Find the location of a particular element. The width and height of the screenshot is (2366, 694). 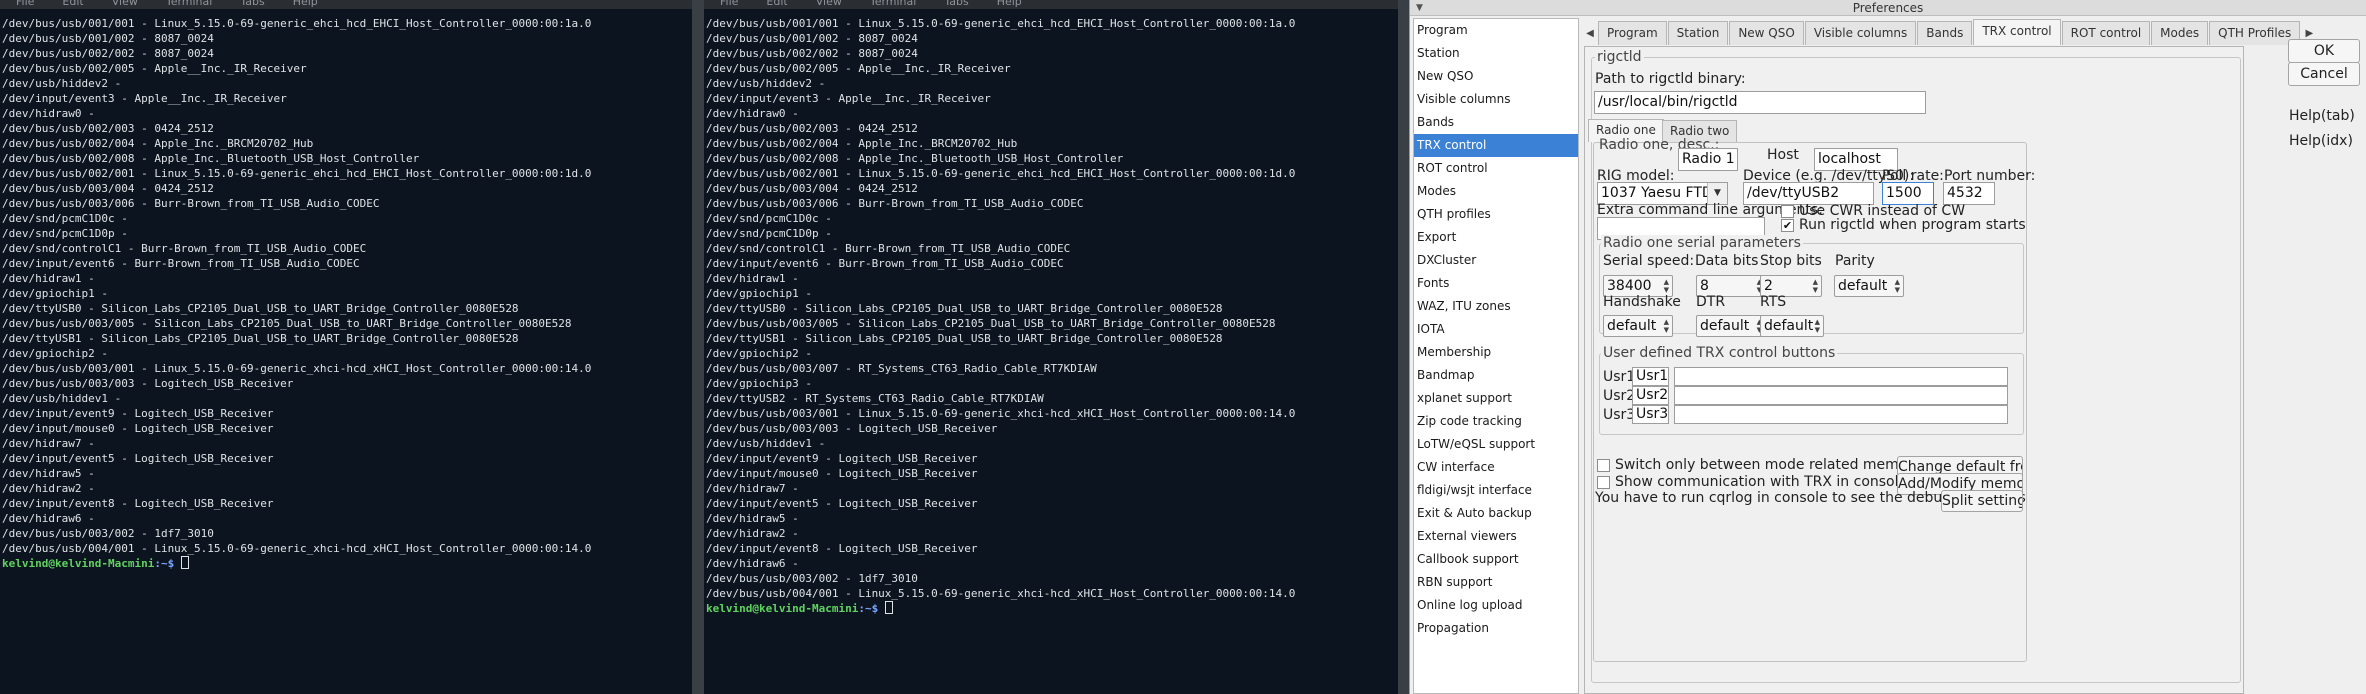

nav-item: LoTW/eQSL support is located at coordinates (1496, 444).